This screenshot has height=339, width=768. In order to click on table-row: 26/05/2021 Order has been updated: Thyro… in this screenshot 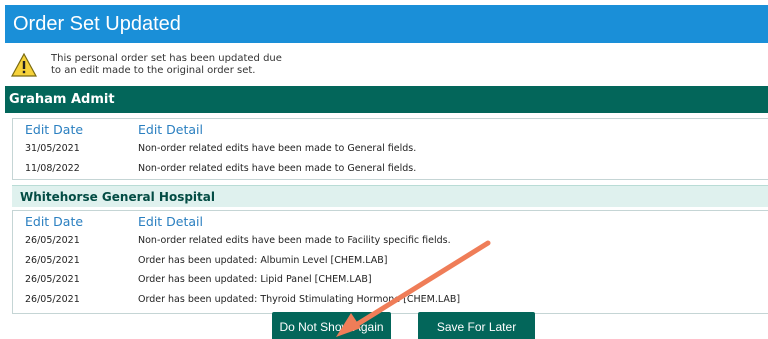, I will do `click(390, 300)`.